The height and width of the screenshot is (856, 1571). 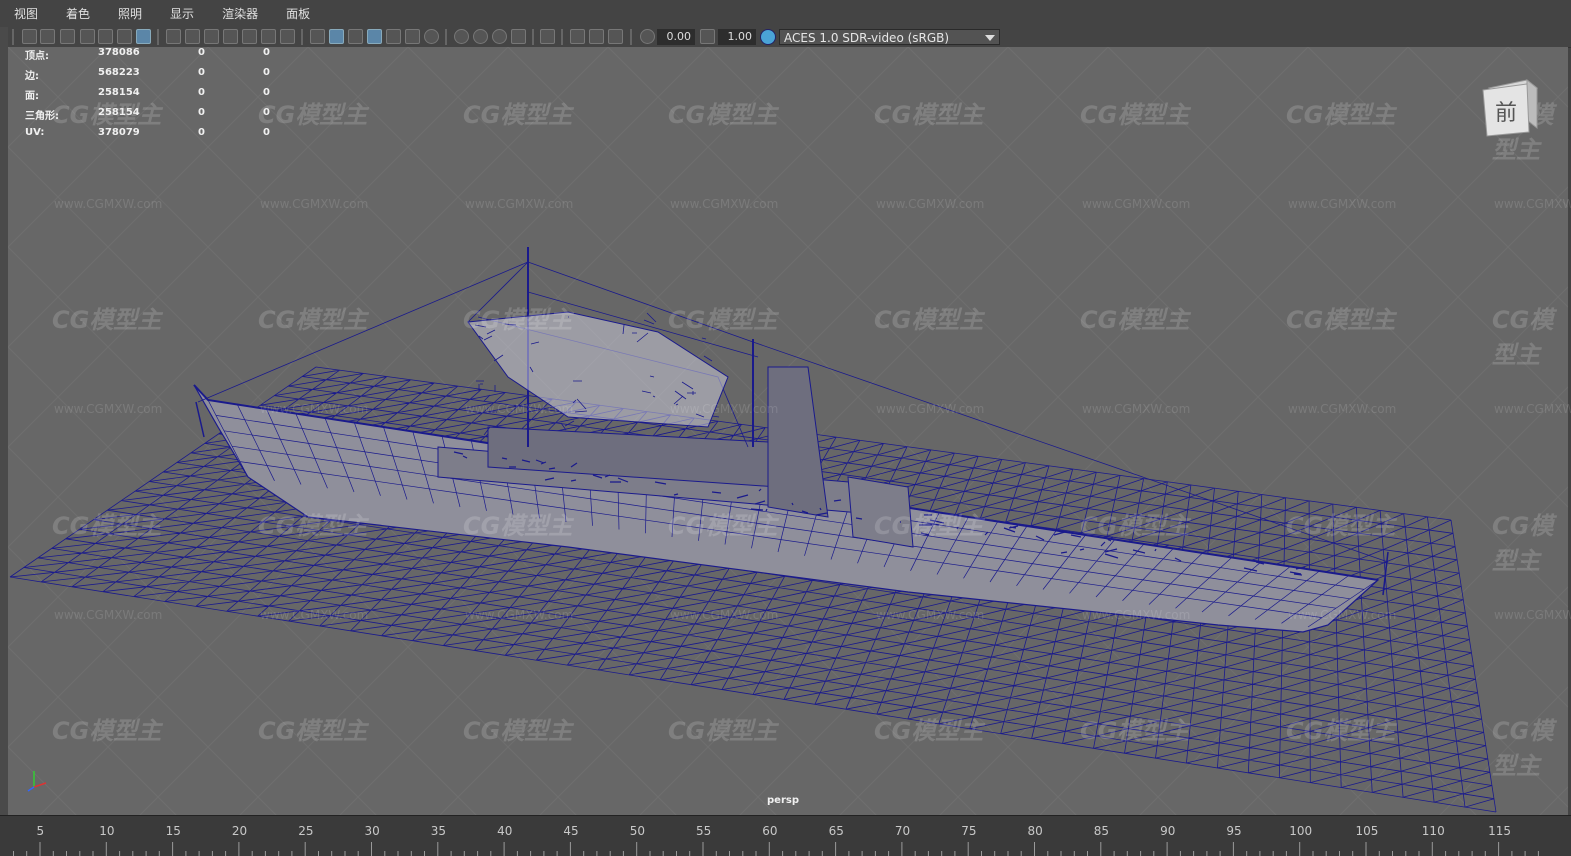 I want to click on xray-icon, so click(x=577, y=36).